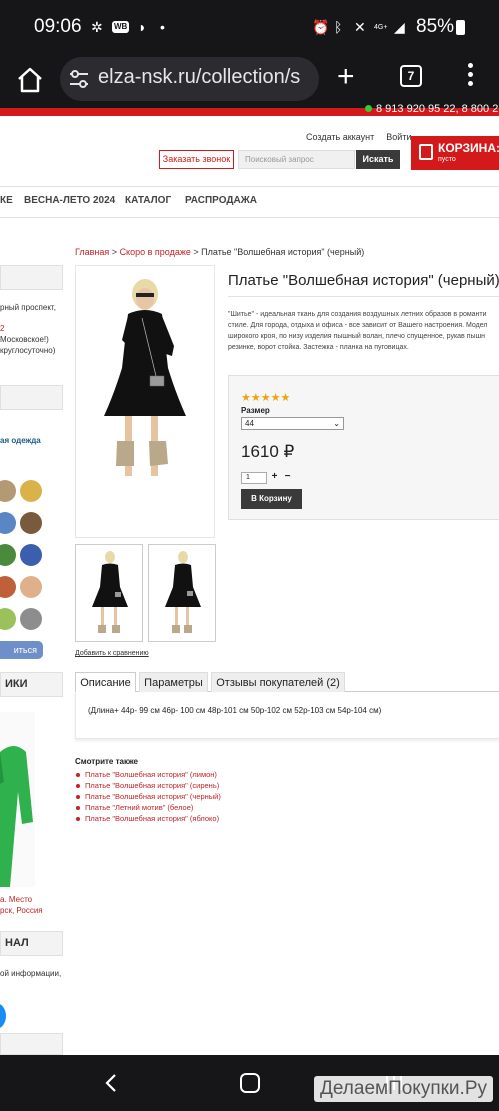 This screenshot has width=499, height=1111. I want to click on nav-item-spring-summer: ВЕСНА-ЛЕТО 2024, so click(69, 200).